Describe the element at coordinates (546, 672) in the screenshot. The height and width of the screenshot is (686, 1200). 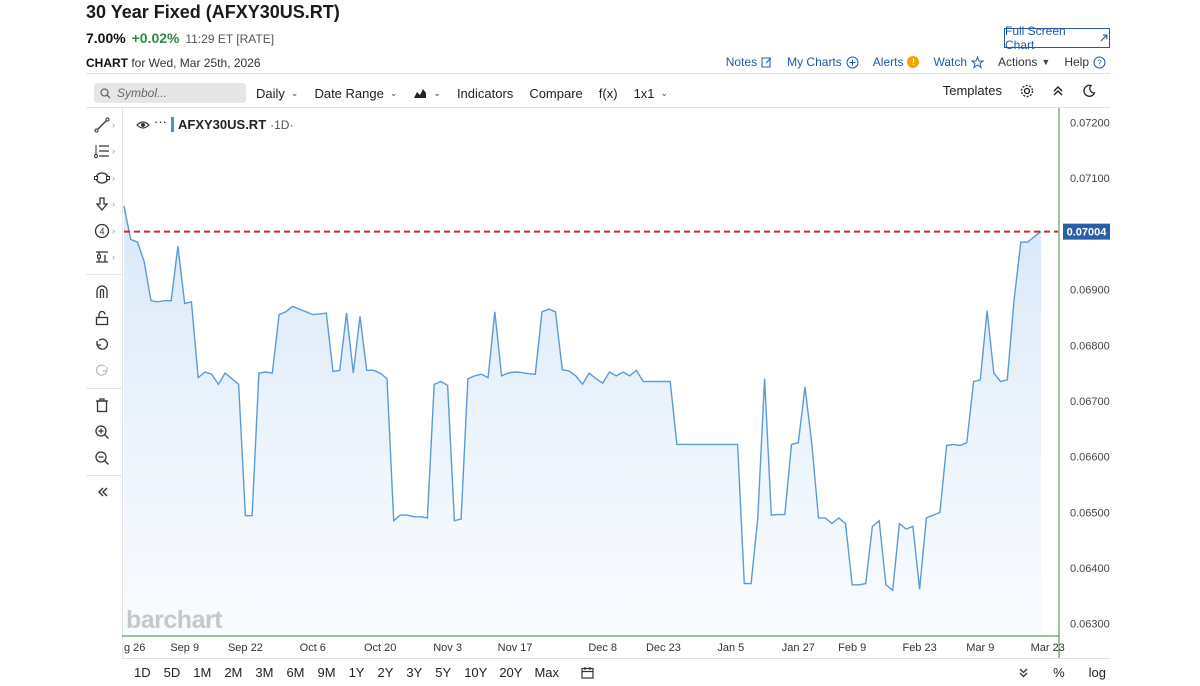
I see `timeframe-max: Max` at that location.